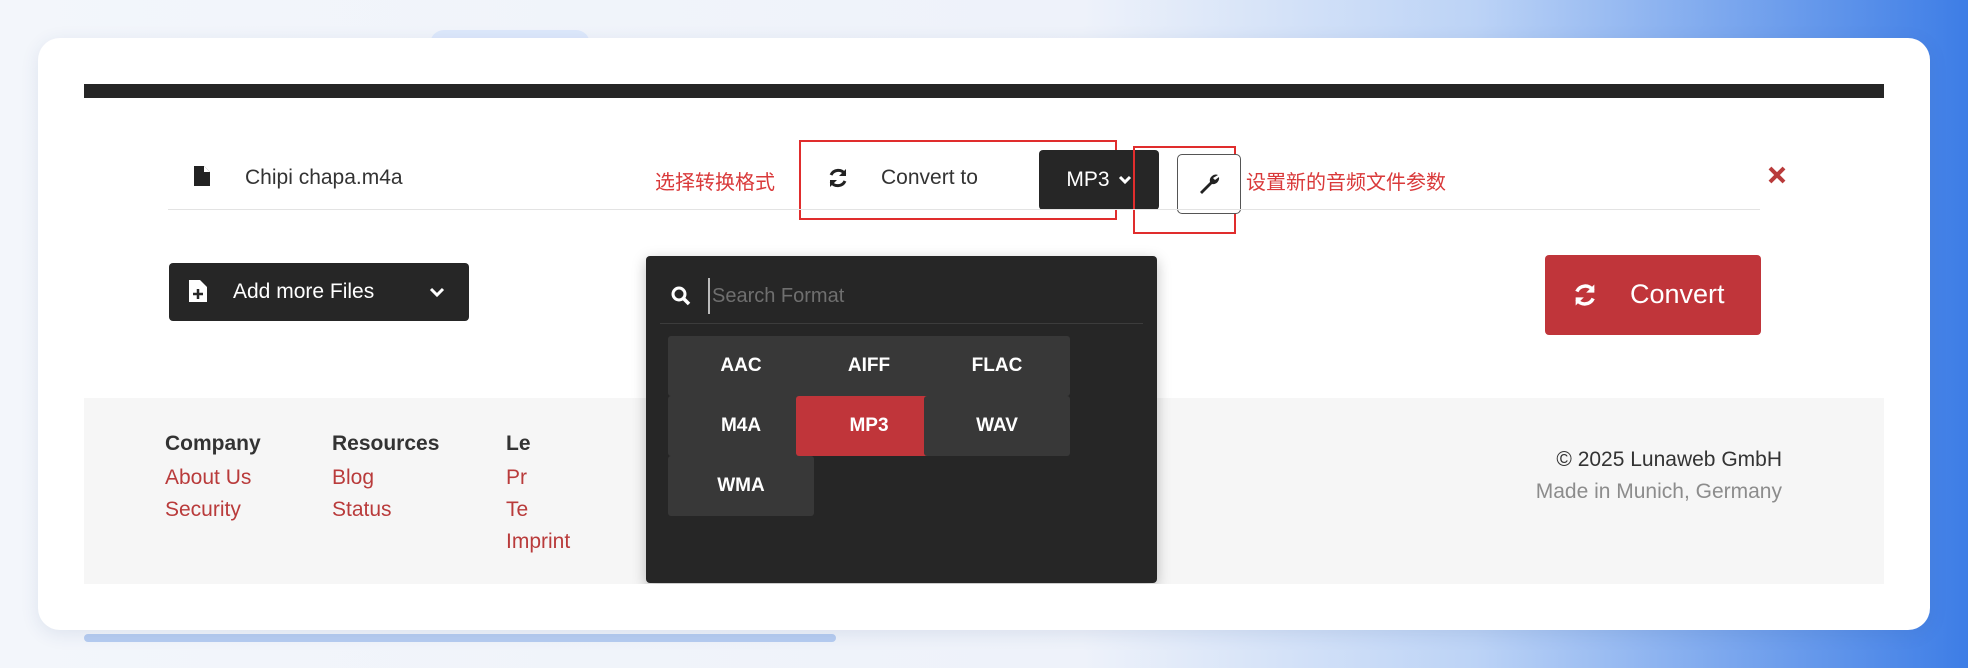 This screenshot has height=668, width=1968. Describe the element at coordinates (198, 291) in the screenshot. I see `file-plus-icon` at that location.